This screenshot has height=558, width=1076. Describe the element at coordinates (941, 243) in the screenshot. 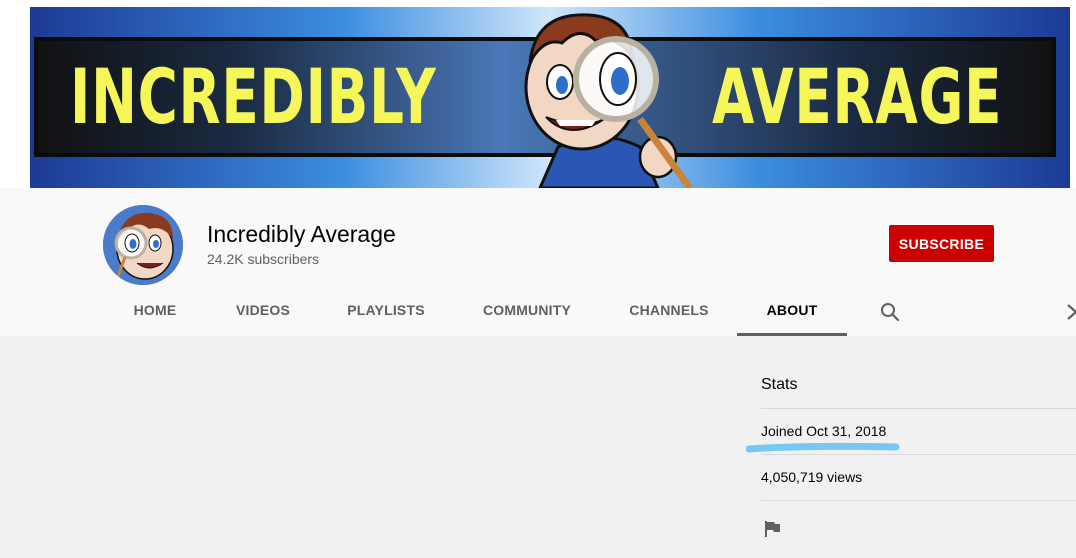

I see `subscribe-button: SUBSCRIBE` at that location.